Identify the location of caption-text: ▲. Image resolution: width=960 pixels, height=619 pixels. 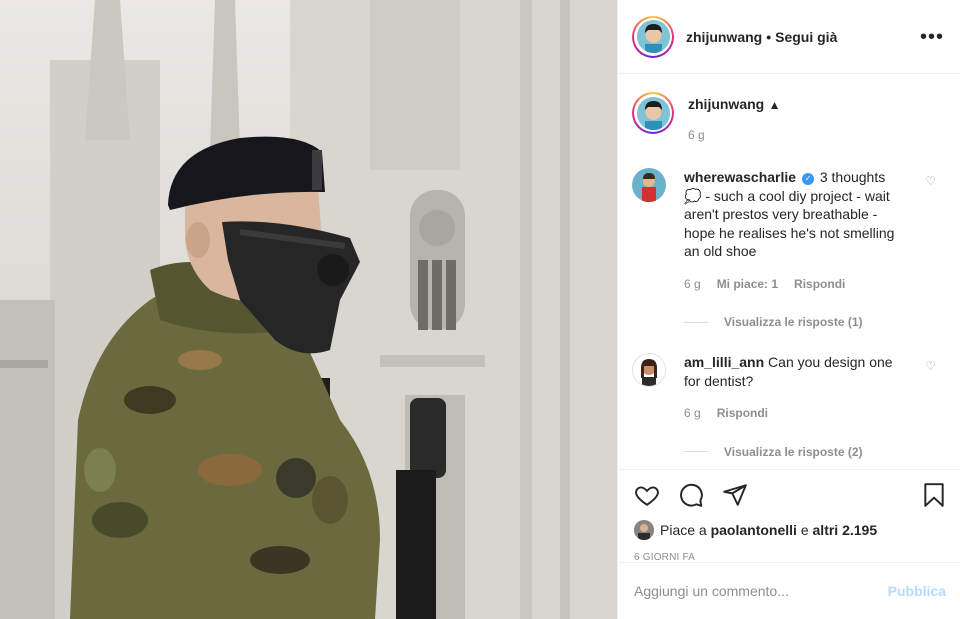
(774, 105).